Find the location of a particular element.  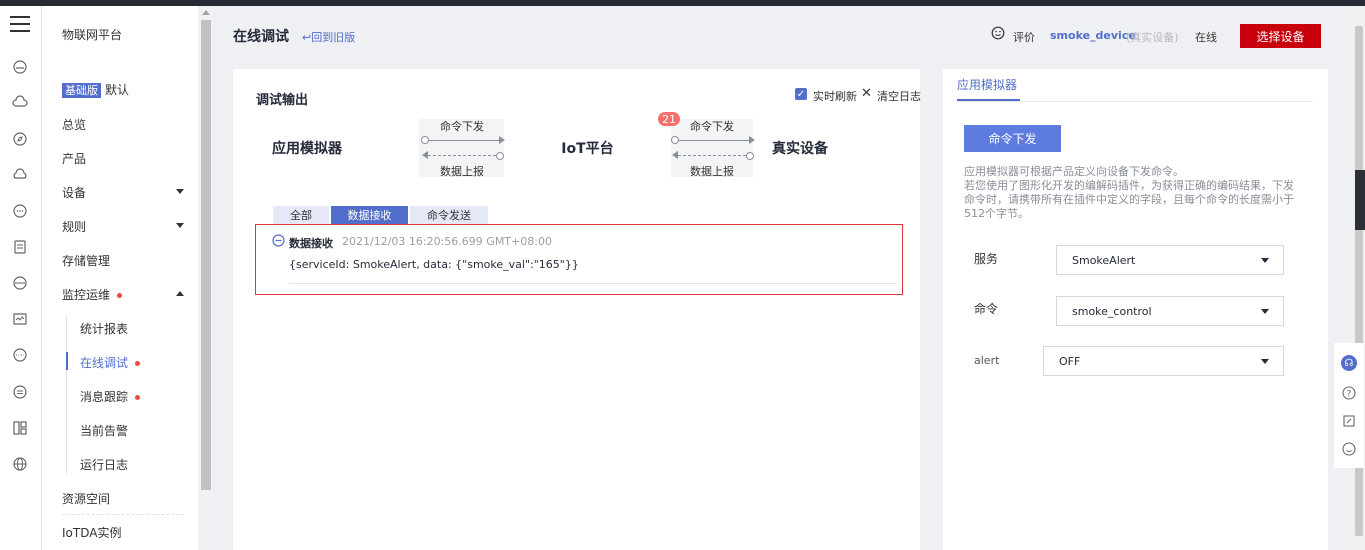

side-widget is located at coordinates (1360, 200).